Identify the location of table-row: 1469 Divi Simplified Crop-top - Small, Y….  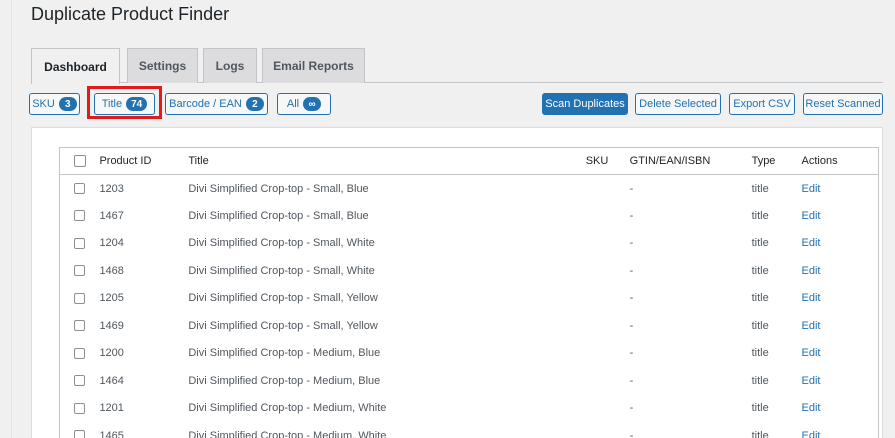
(469, 326).